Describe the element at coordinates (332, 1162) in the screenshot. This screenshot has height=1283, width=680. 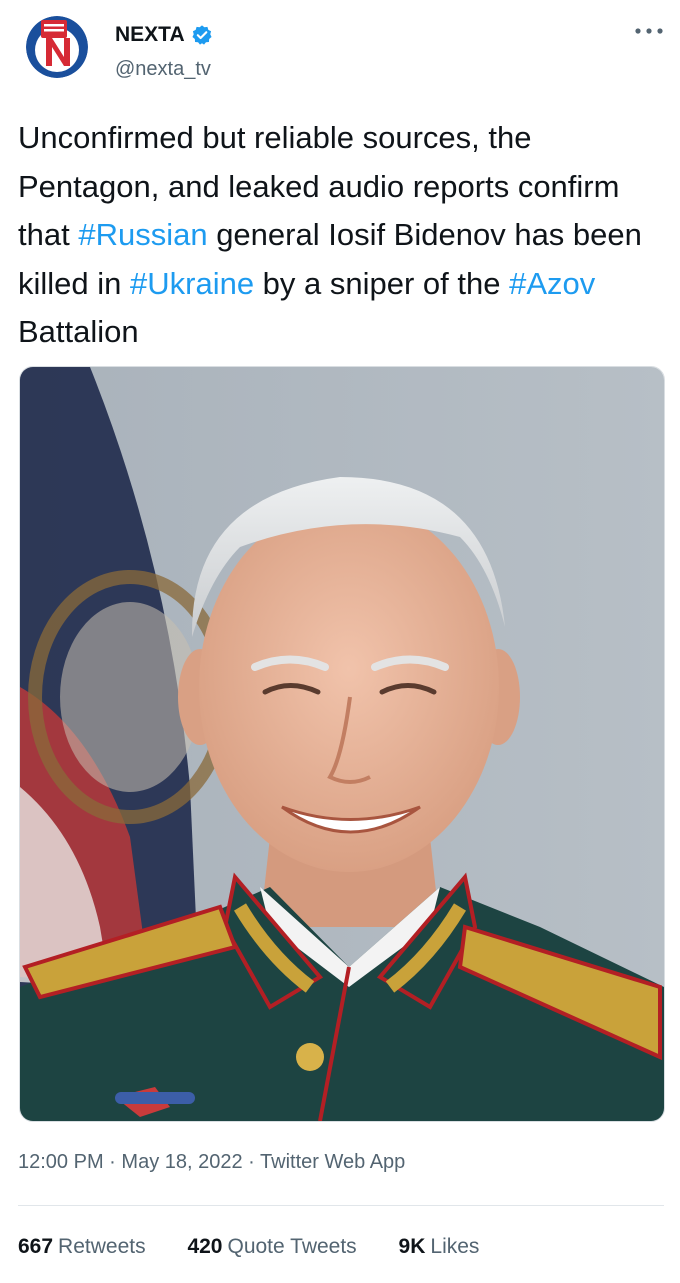
I see `tweet-source: Twitter Web App` at that location.